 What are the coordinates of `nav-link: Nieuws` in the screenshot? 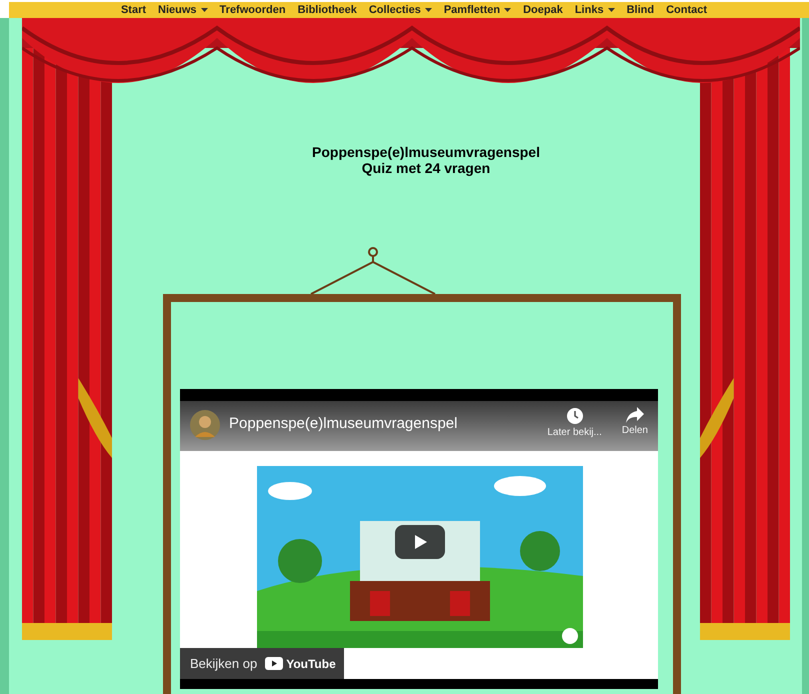 It's located at (183, 10).